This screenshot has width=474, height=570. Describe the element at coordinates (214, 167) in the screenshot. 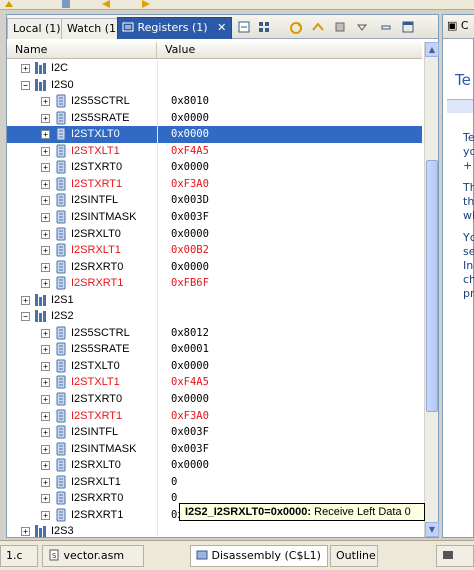

I see `register-row: + I2STXRT0 0x0000` at that location.